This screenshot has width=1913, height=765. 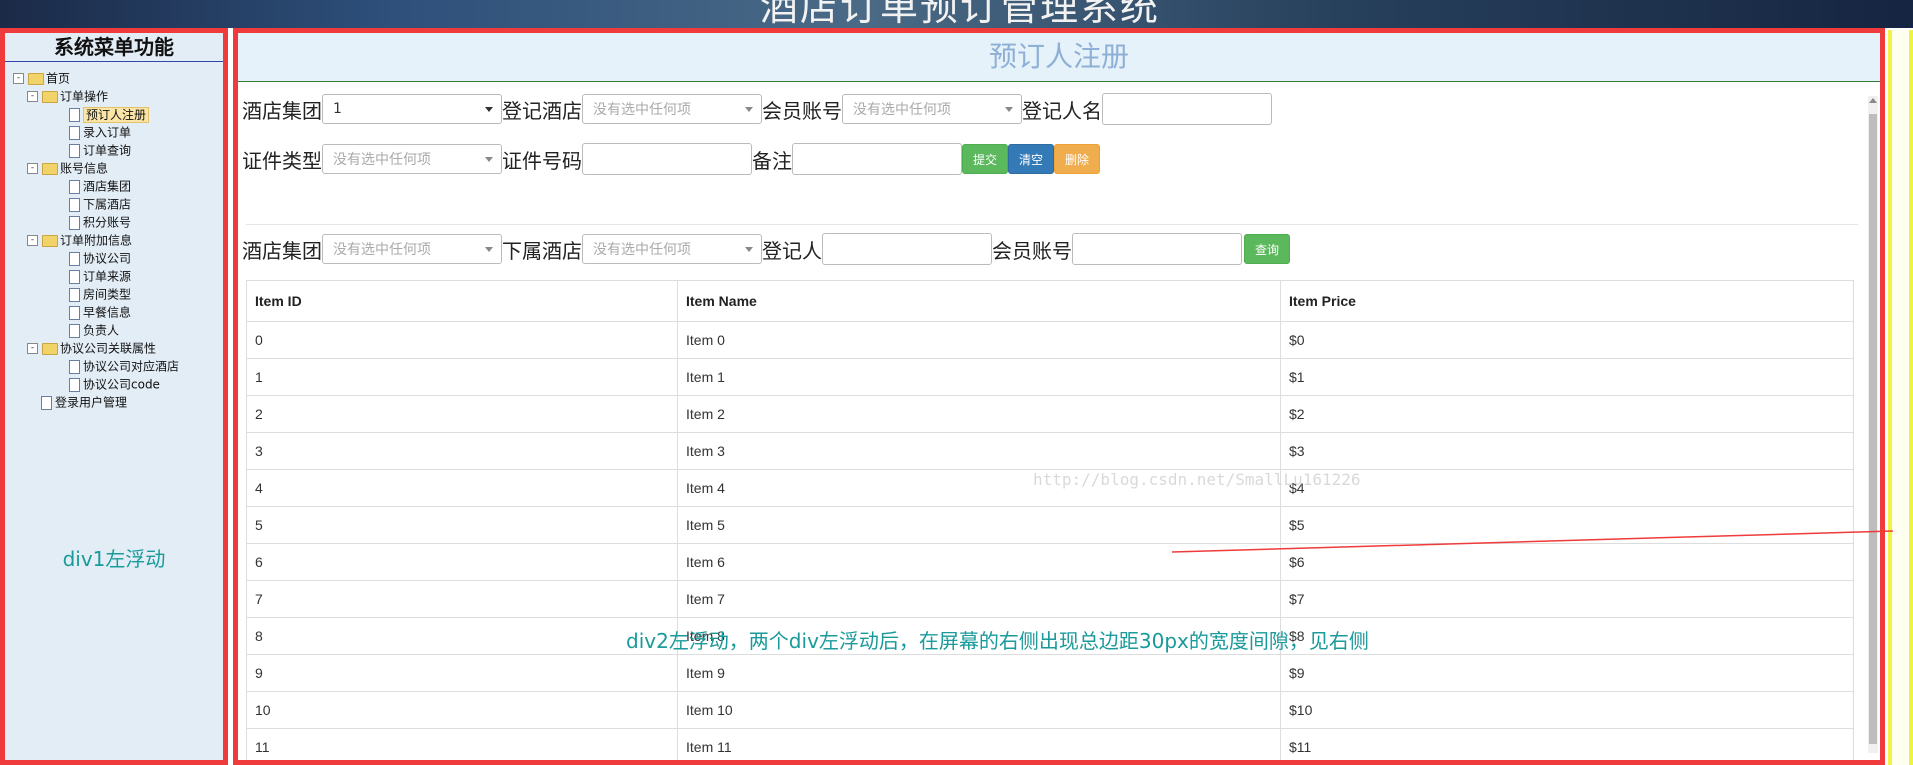 What do you see at coordinates (41, 78) in the screenshot?
I see `tree-folder-item: - 首页` at bounding box center [41, 78].